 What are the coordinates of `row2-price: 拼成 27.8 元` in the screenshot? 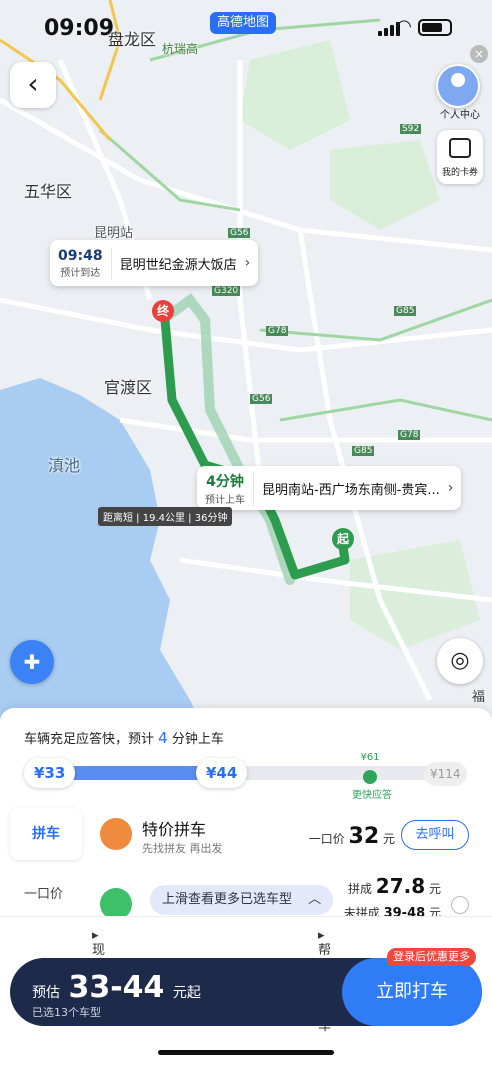 It's located at (394, 886).